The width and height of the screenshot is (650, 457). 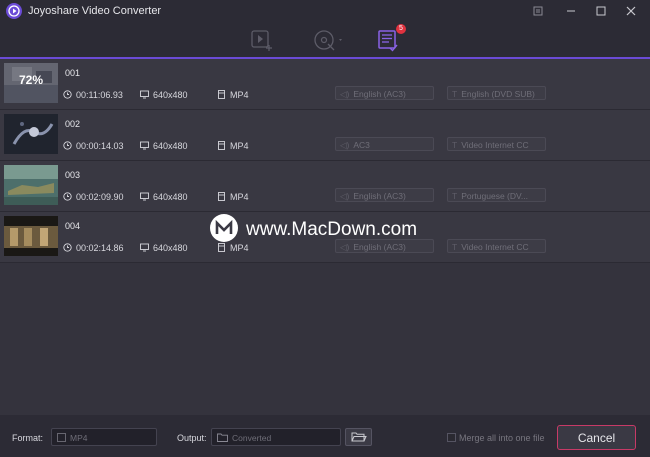 I want to click on browse-folder-button, so click(x=358, y=437).